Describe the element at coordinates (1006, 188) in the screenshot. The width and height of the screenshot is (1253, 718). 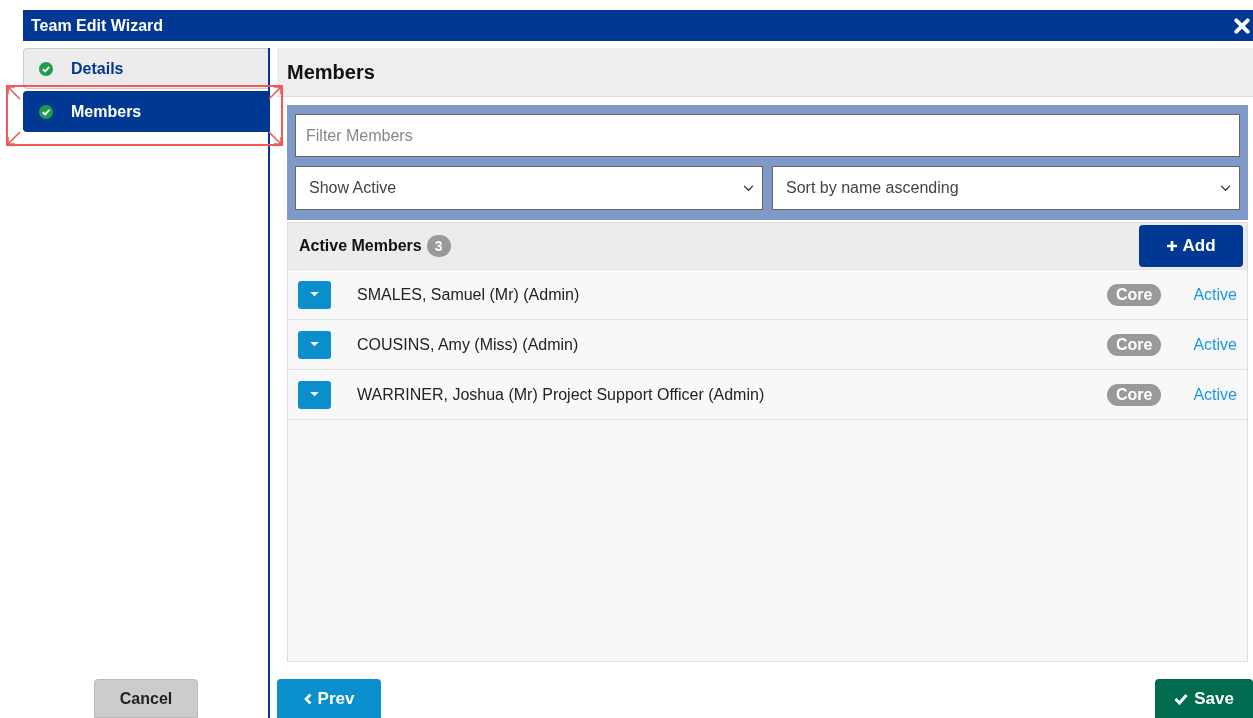
I see `sort-dropdown: Sort by name ascending` at that location.